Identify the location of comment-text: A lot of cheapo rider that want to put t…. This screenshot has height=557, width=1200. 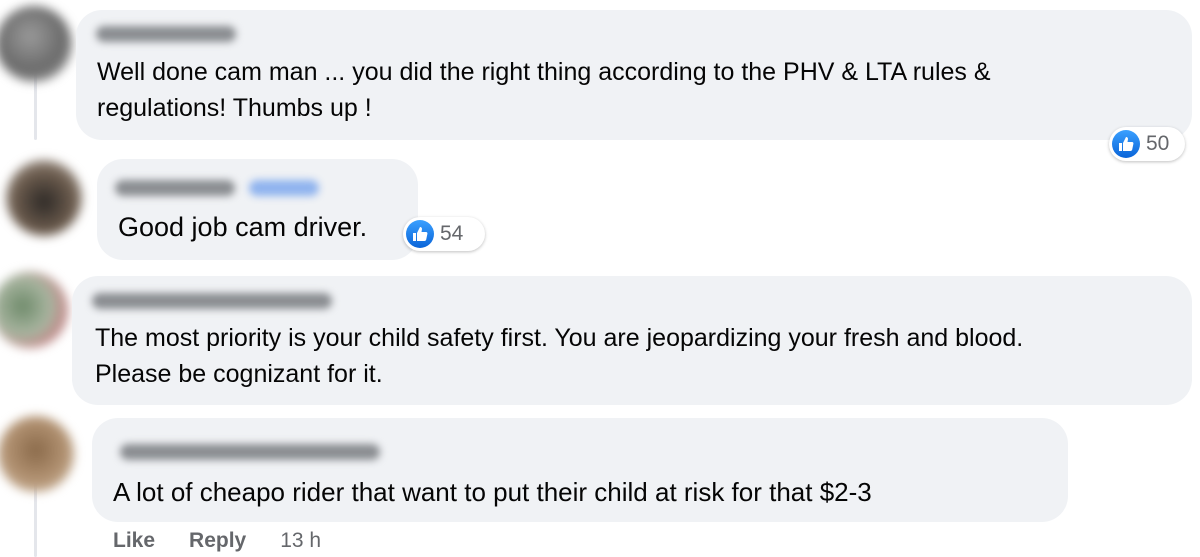
(492, 492).